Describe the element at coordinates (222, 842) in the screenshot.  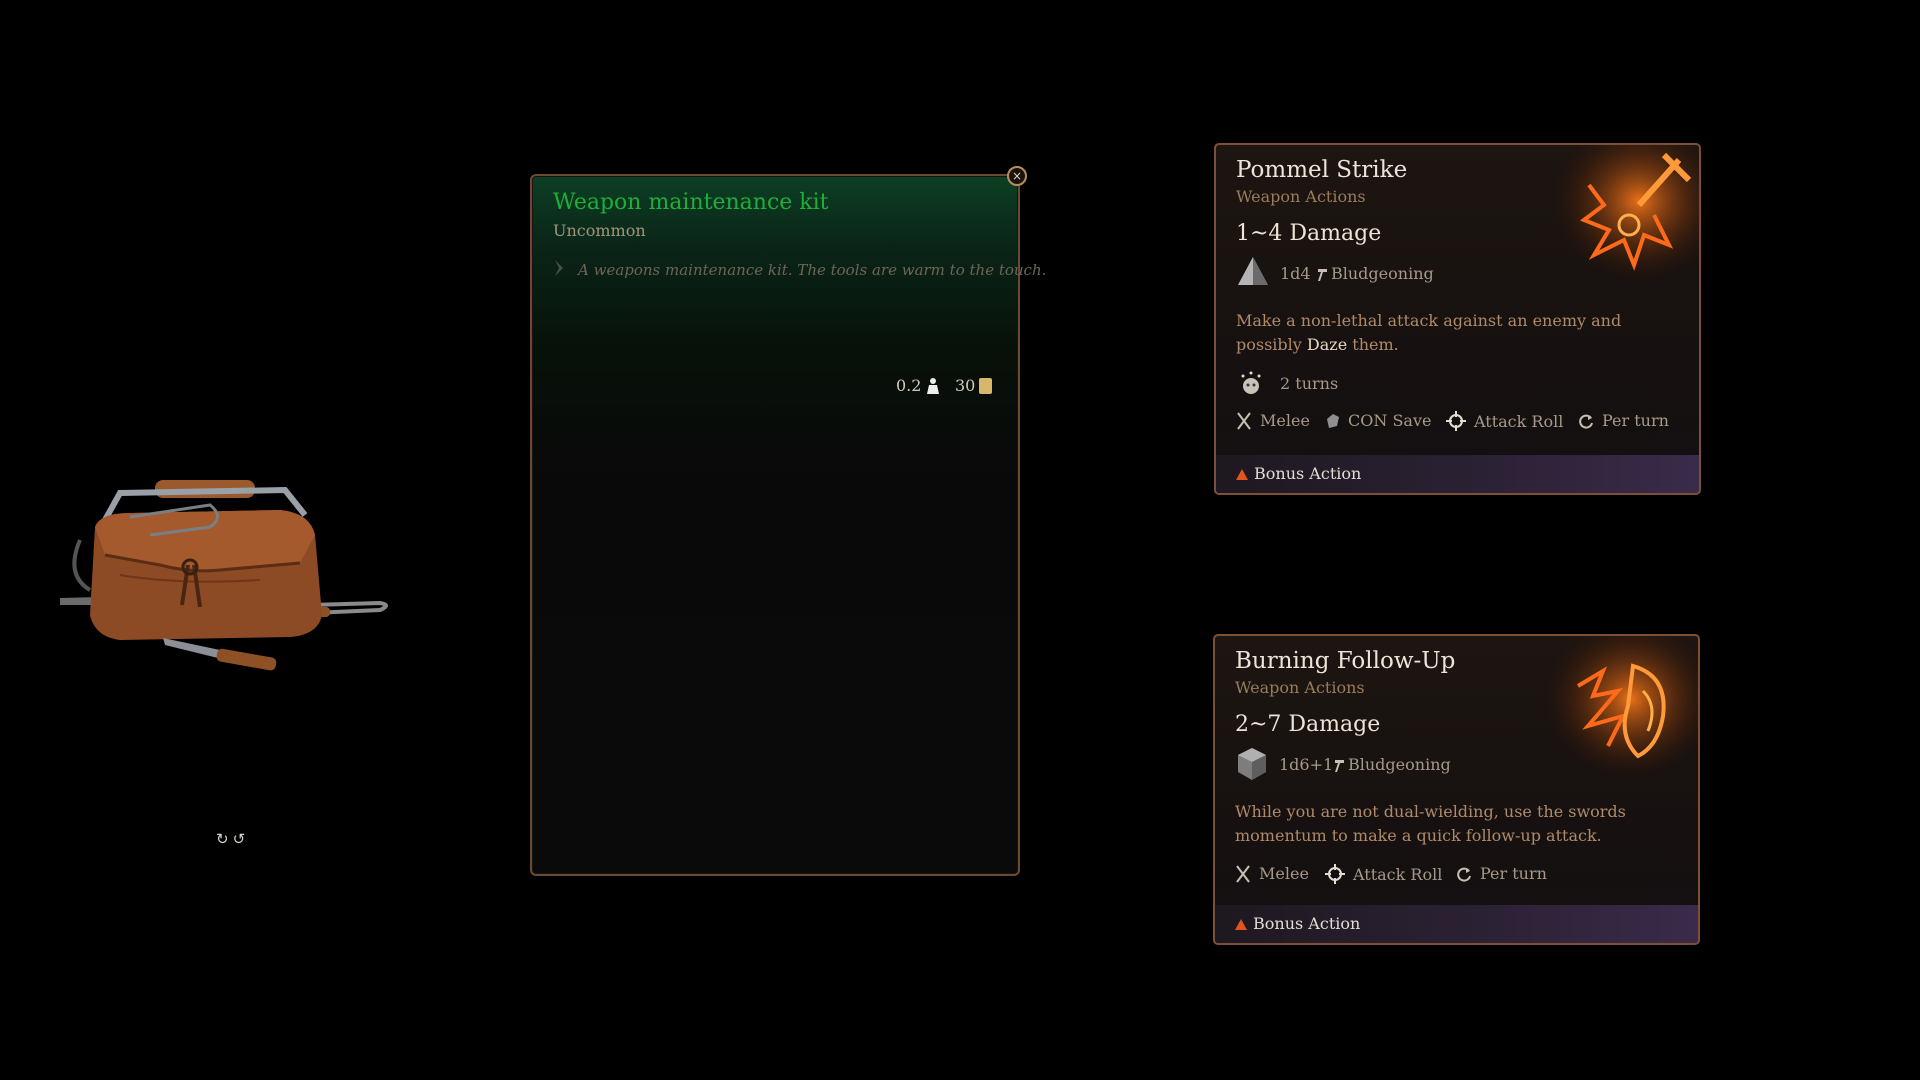
I see `rotate-right-icon: ↻` at that location.